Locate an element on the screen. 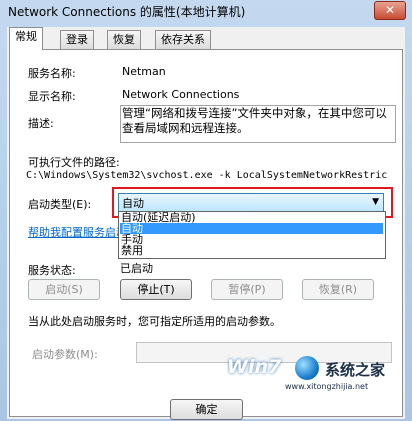 Image resolution: width=412 pixels, height=421 pixels. startup-type-combobox: 自动 ▼ is located at coordinates (251, 202).